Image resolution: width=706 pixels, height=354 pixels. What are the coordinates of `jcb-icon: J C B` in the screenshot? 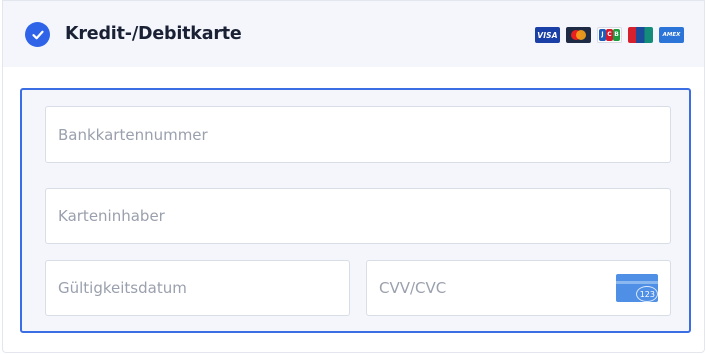 It's located at (609, 35).